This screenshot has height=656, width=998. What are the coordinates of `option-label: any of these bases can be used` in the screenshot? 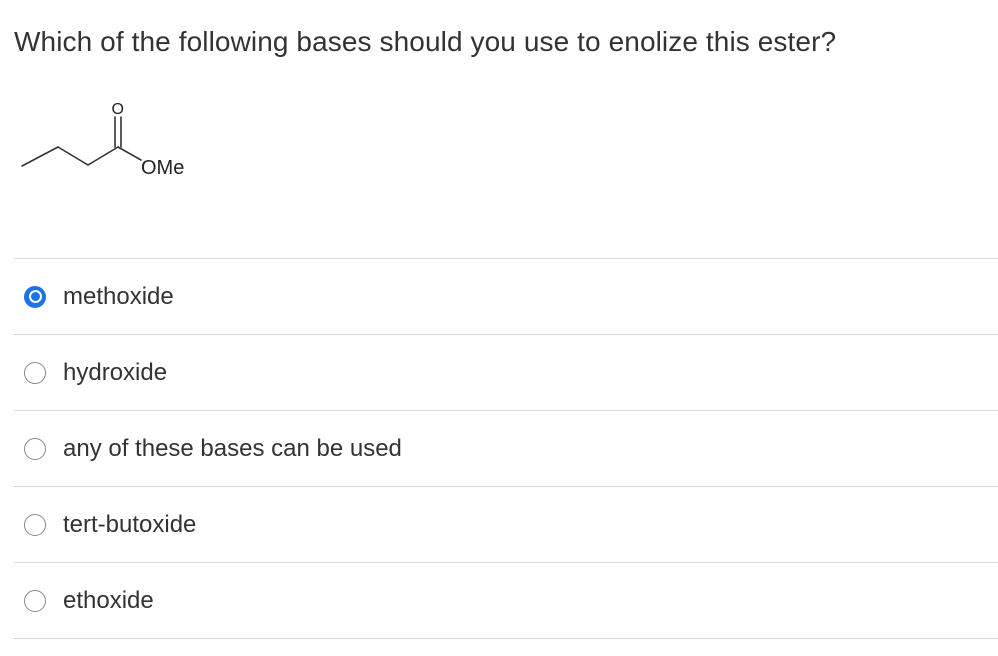 It's located at (232, 448).